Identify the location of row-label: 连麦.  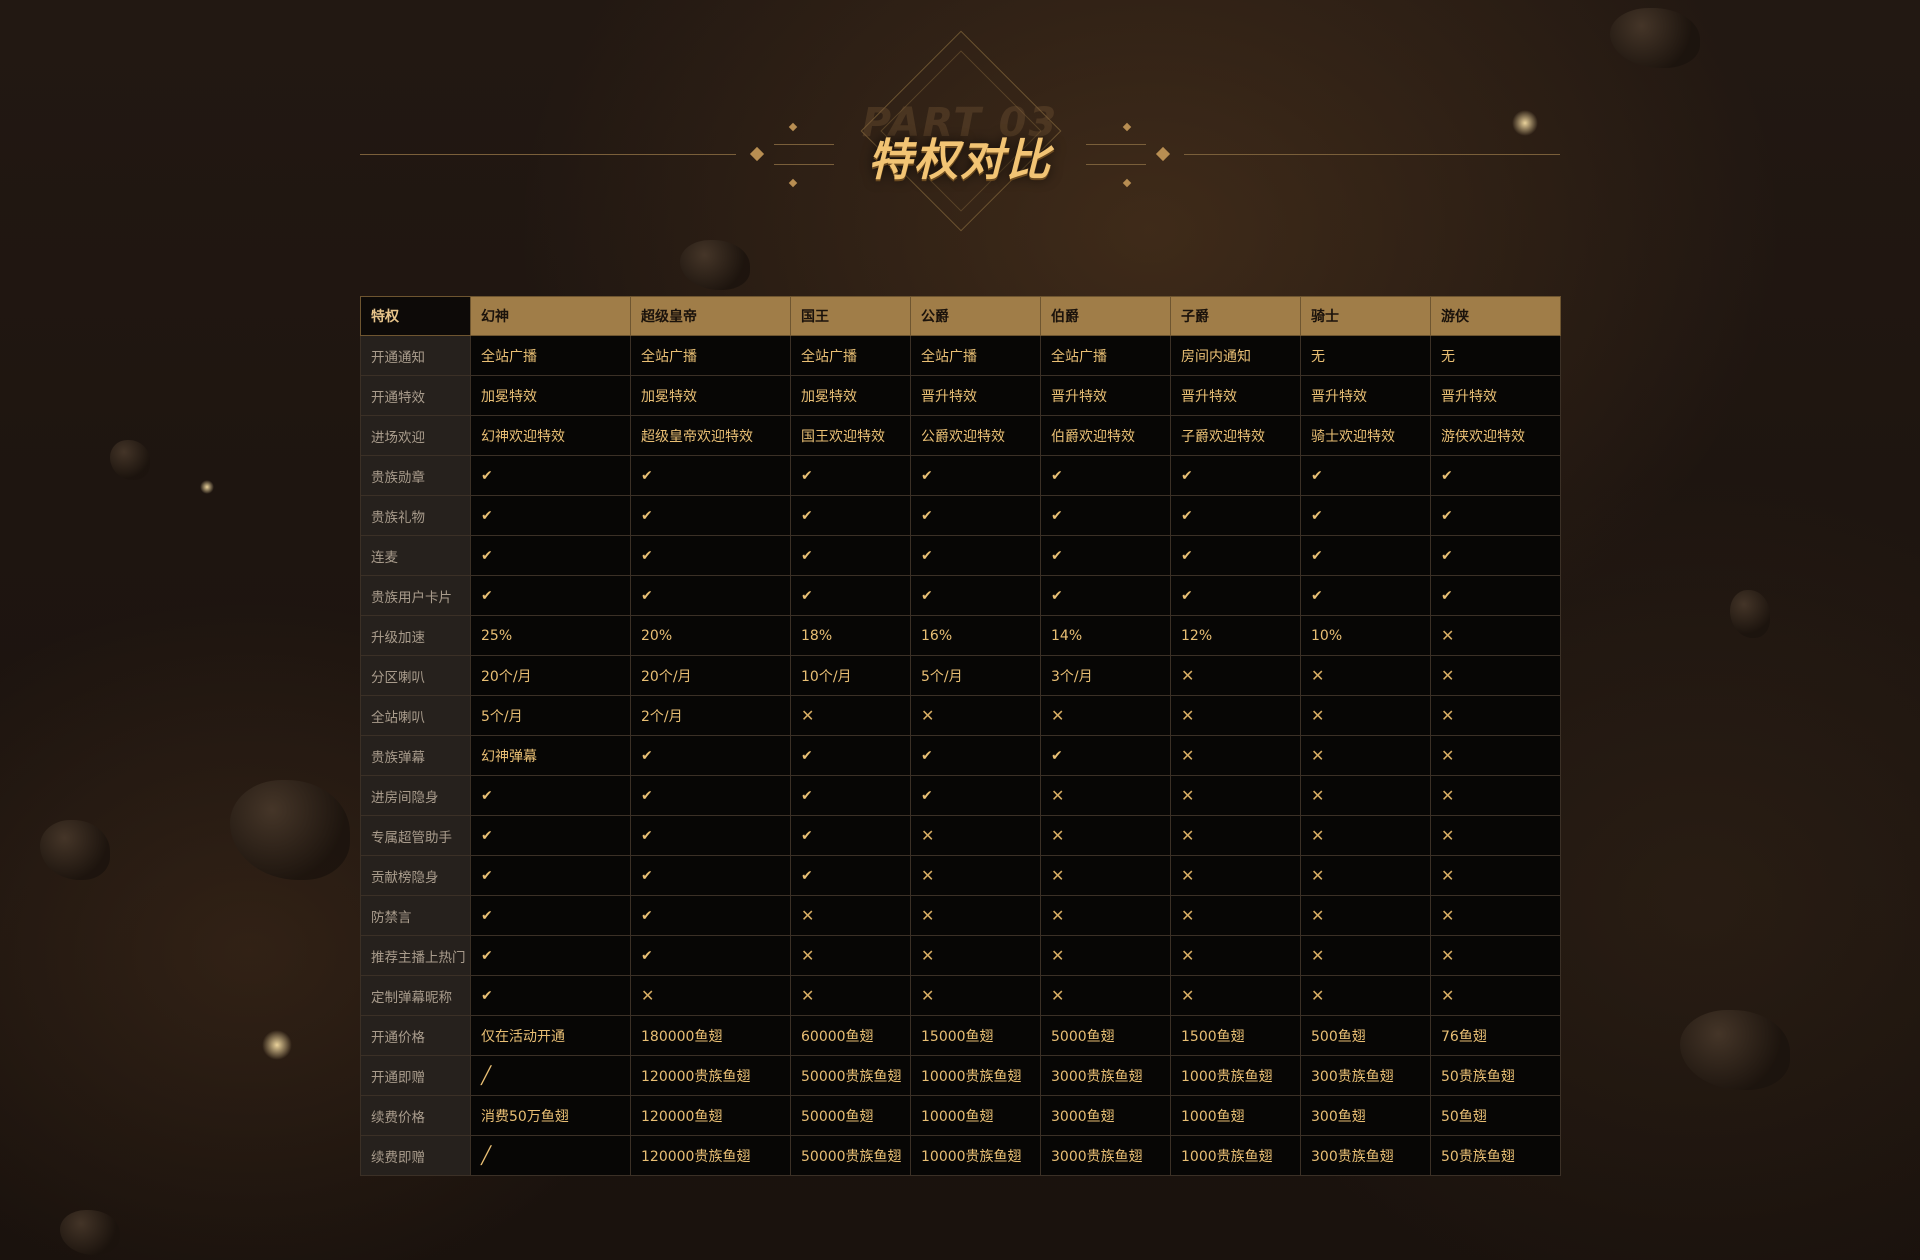
(415, 555).